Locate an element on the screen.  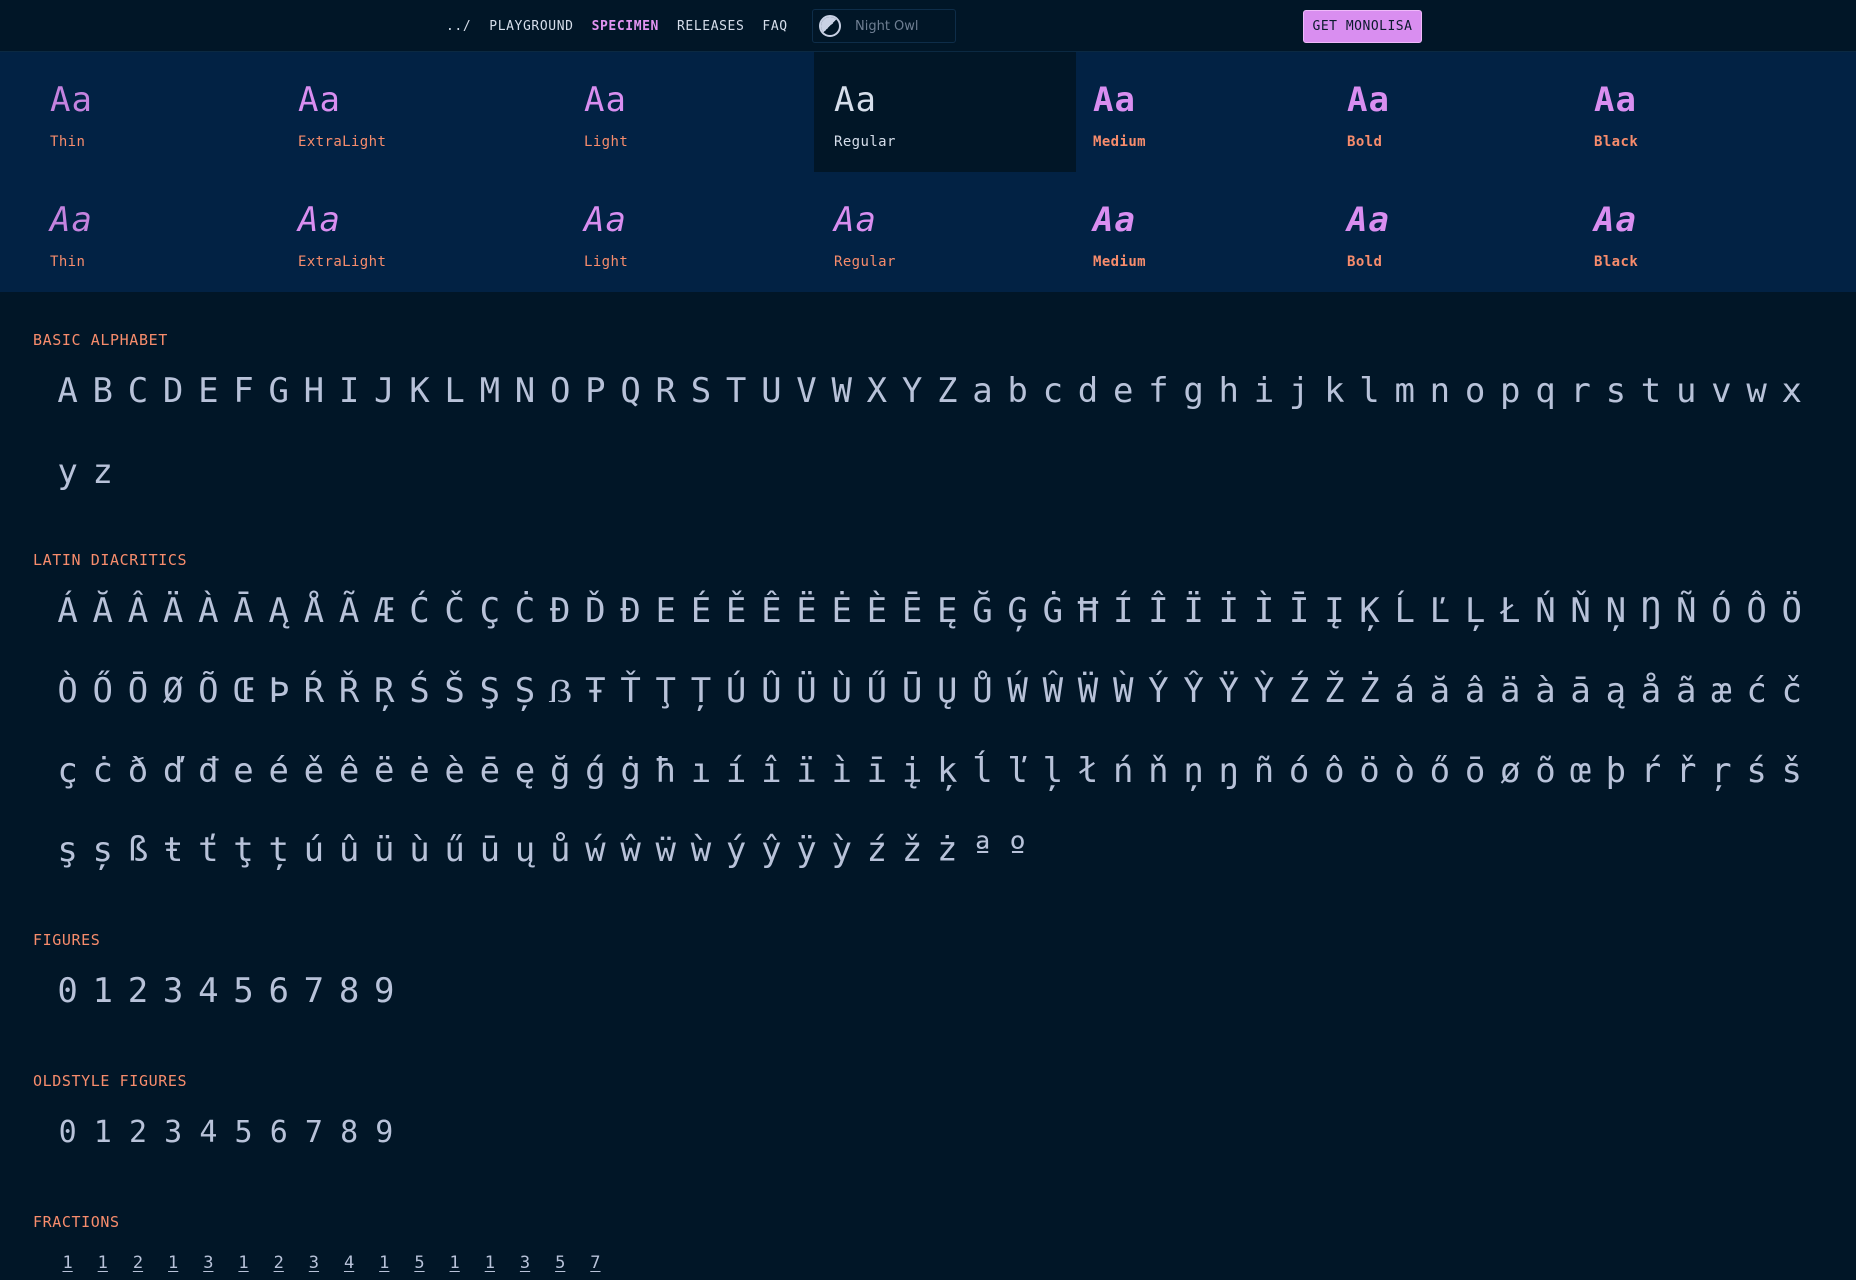
glyph: Ě is located at coordinates (736, 611).